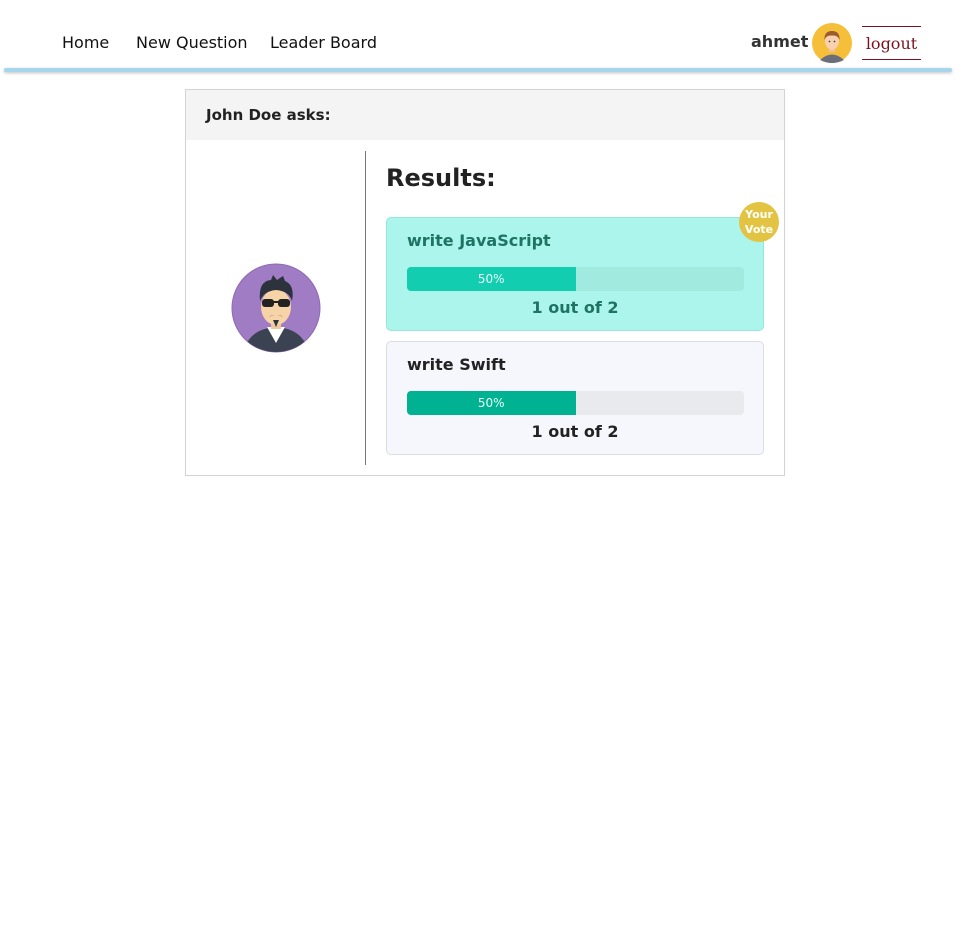  What do you see at coordinates (759, 229) in the screenshot?
I see `your-vote-badge-line2: Vote` at bounding box center [759, 229].